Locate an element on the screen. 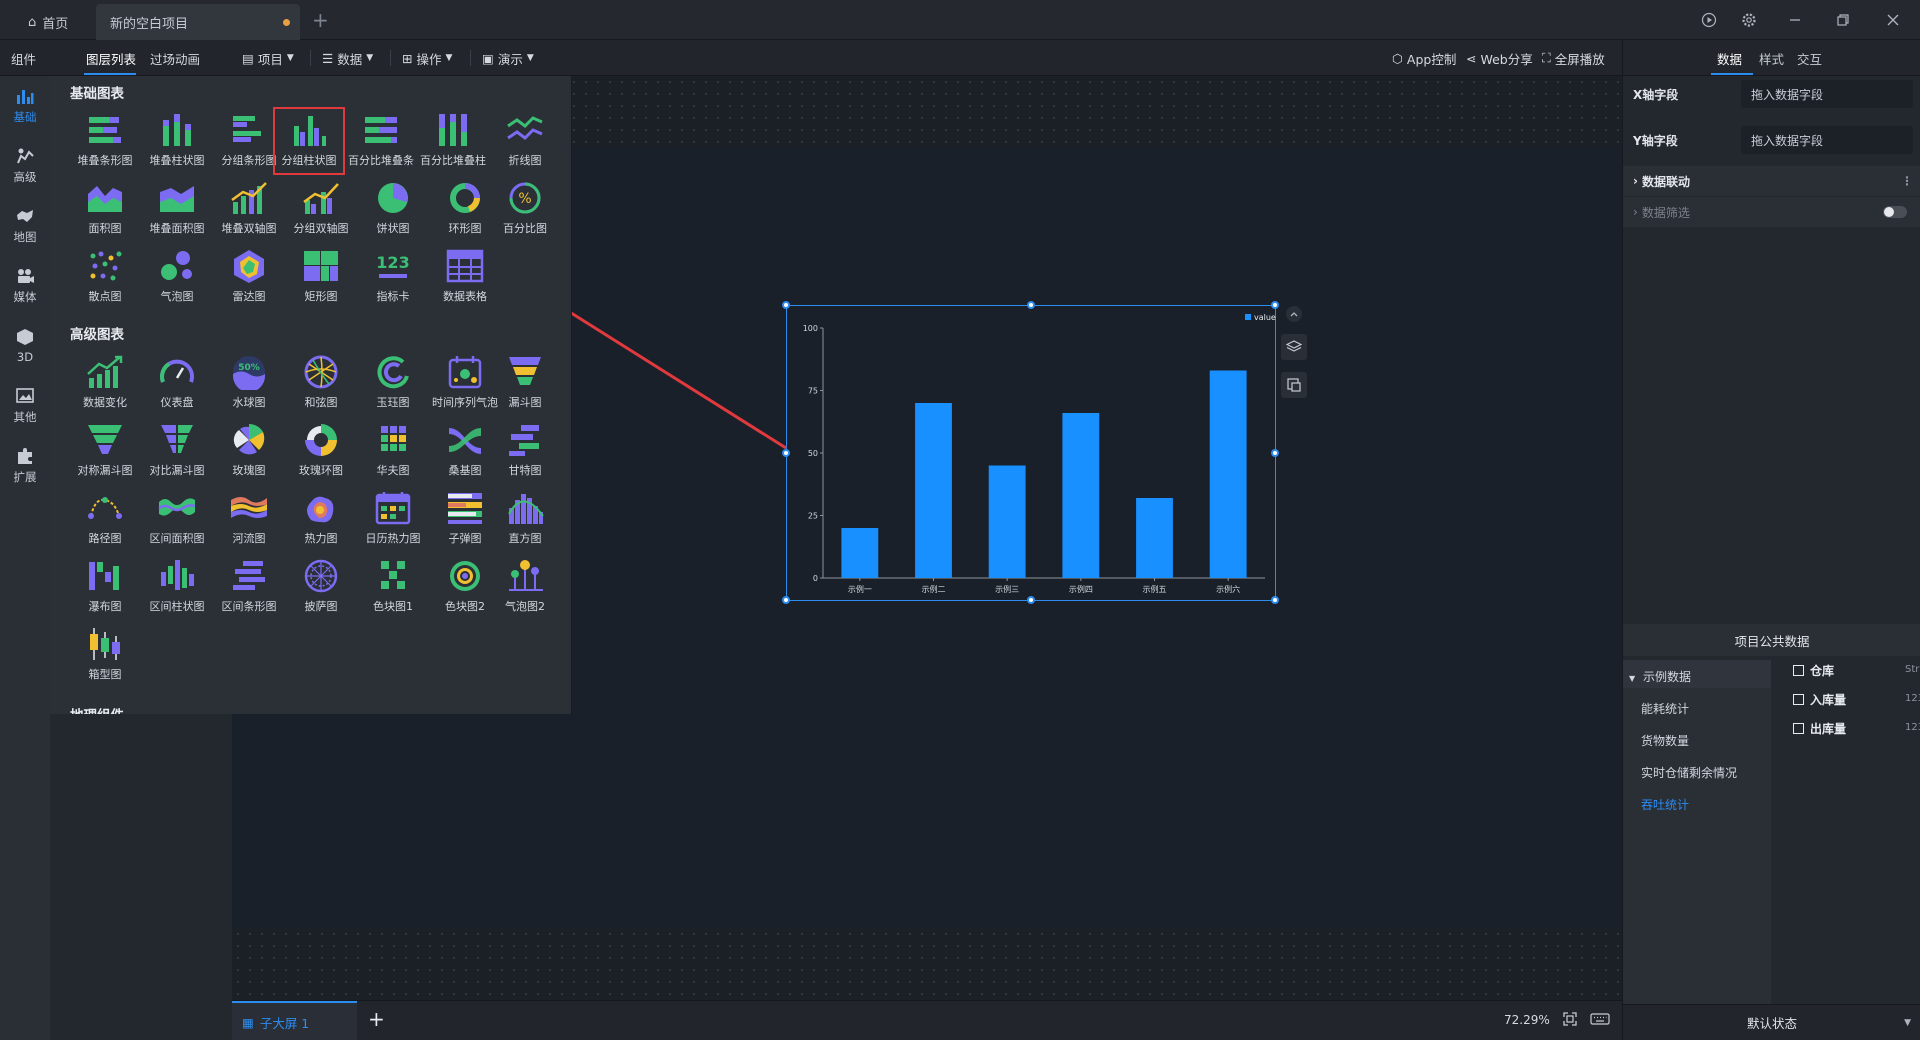  dataset-item: 货物数量 is located at coordinates (1665, 740).